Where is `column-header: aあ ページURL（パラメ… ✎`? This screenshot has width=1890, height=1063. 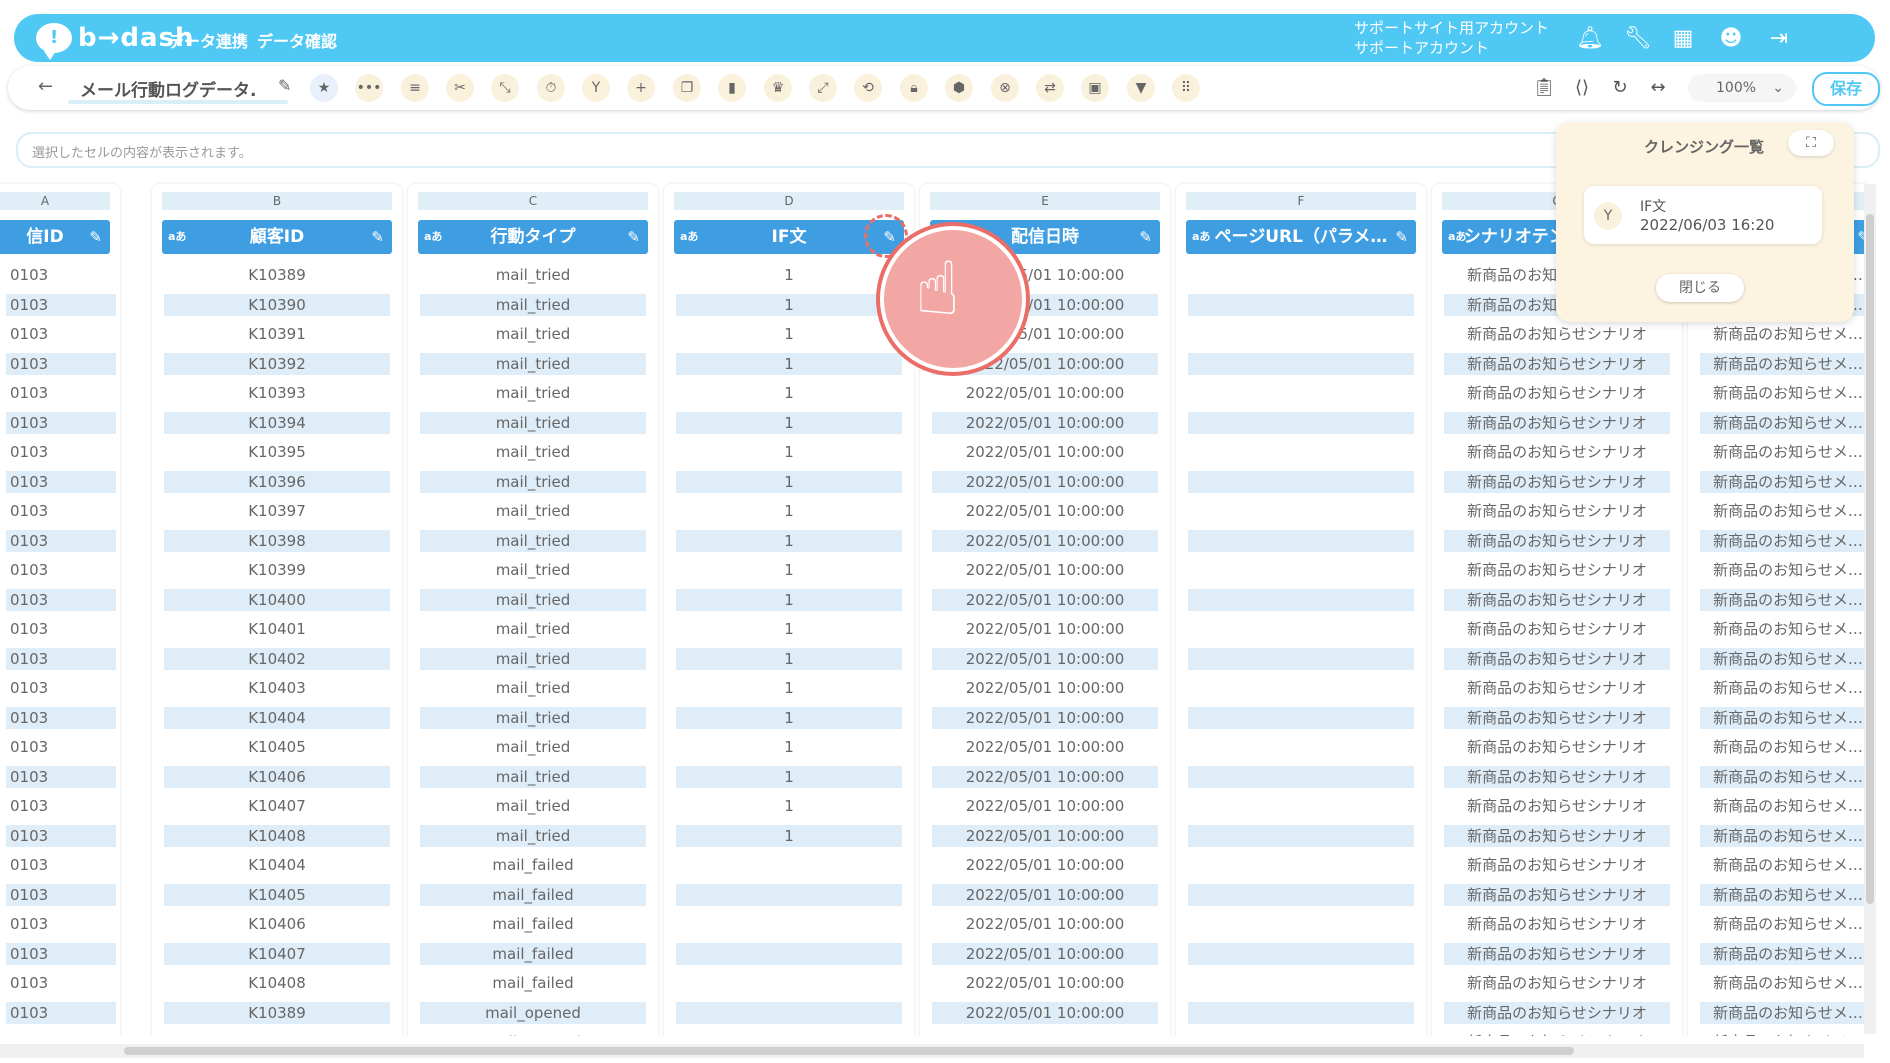
column-header: aあ ページURL（パラメ… ✎ is located at coordinates (1301, 237).